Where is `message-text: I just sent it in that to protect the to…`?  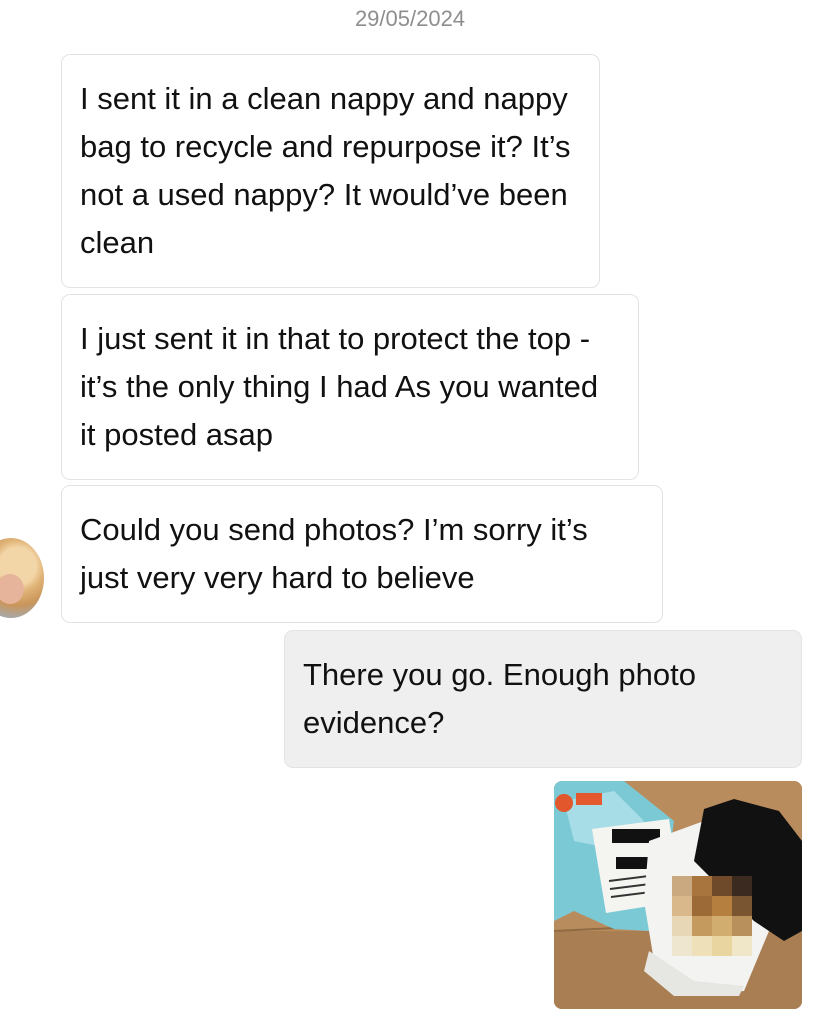
message-text: I just sent it in that to protect the to… is located at coordinates (339, 386).